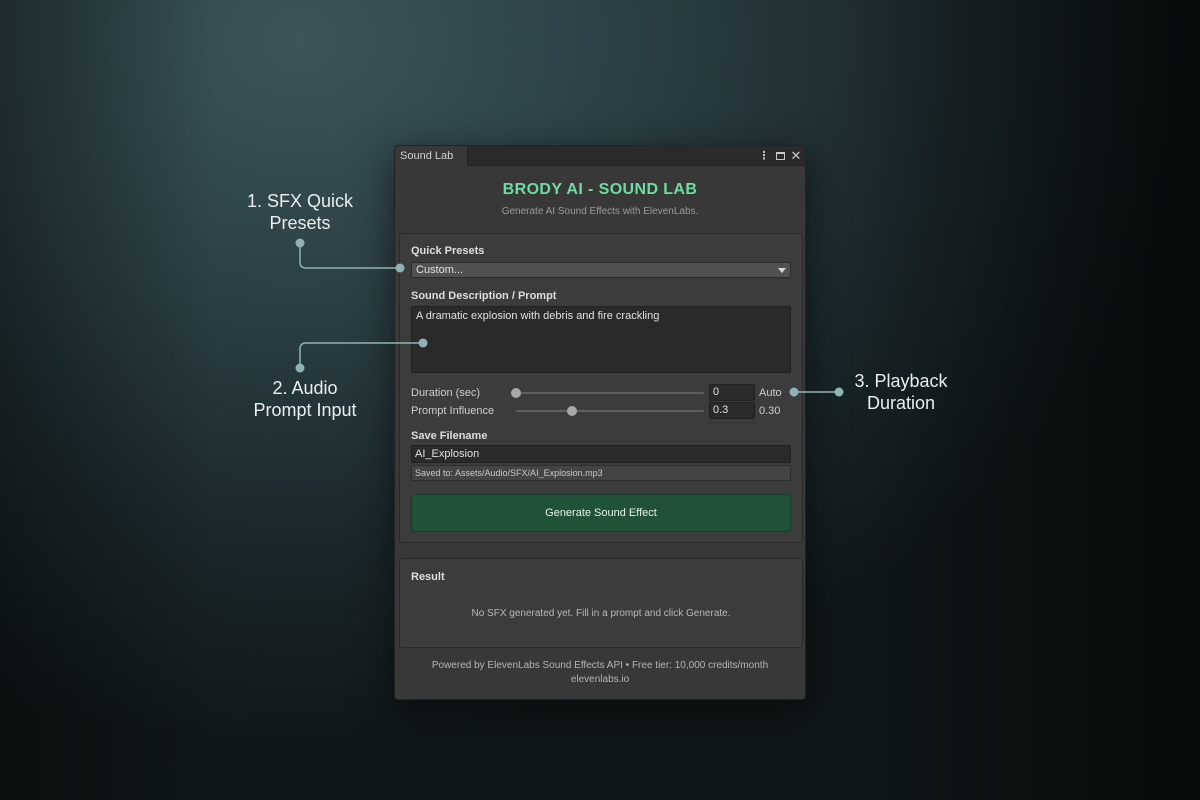  Describe the element at coordinates (300, 201) in the screenshot. I see `callout-presets-line1: 1. SFX Quick` at that location.